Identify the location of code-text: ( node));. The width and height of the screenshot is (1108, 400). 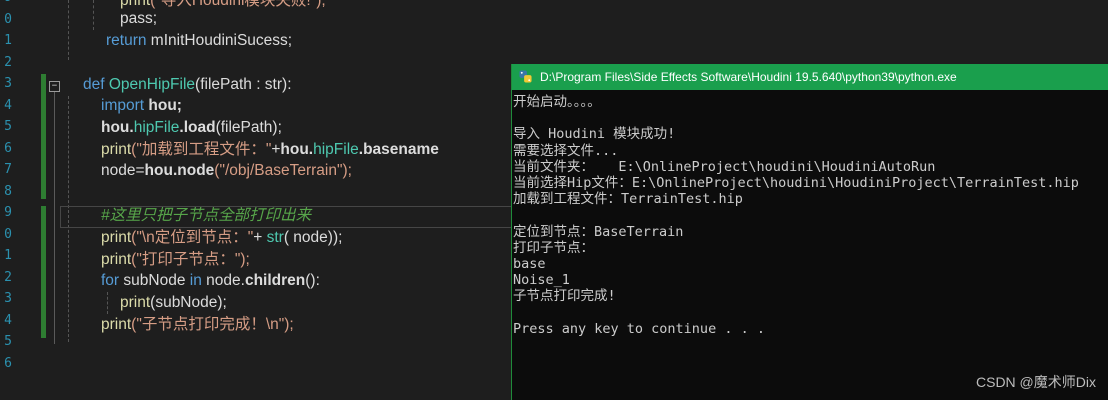
(313, 237).